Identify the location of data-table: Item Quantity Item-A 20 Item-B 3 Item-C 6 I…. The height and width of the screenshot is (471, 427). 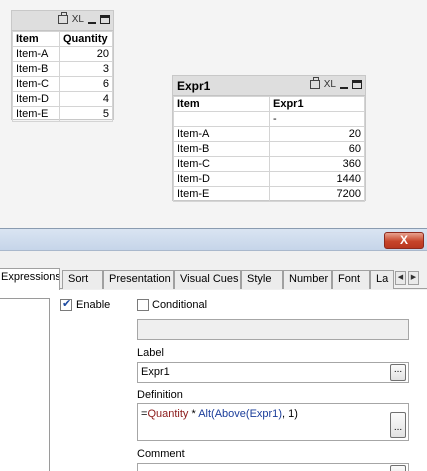
(62, 76).